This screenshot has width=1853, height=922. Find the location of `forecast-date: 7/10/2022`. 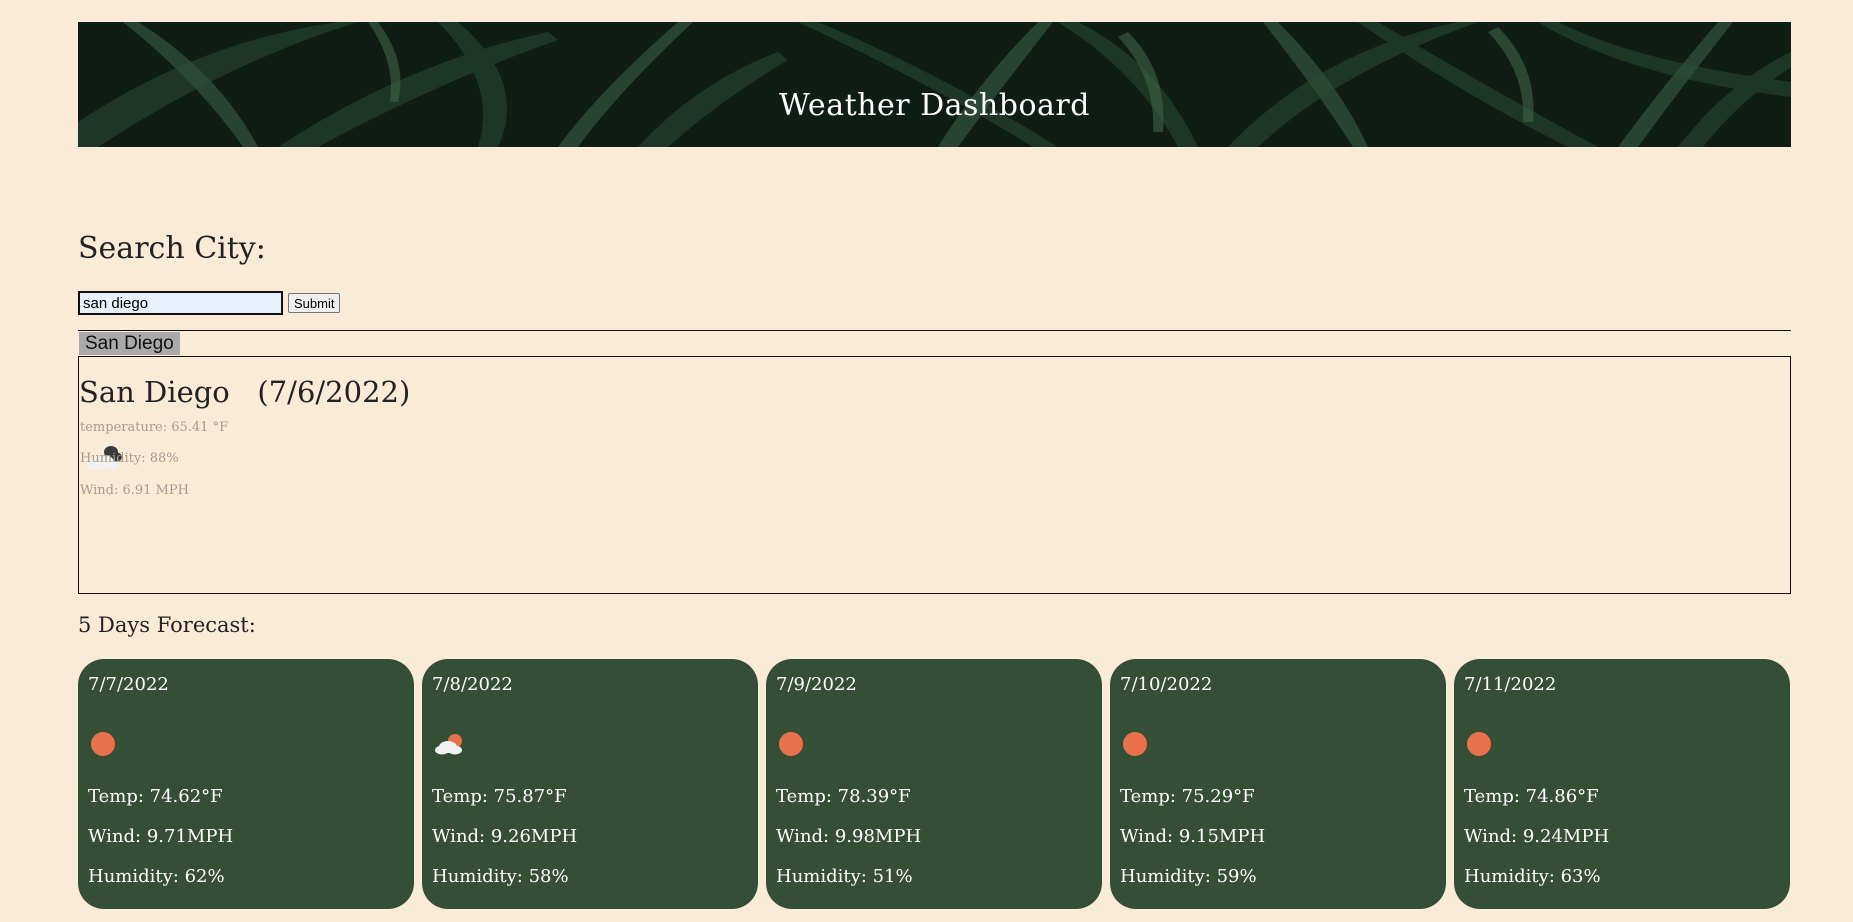

forecast-date: 7/10/2022 is located at coordinates (1166, 684).